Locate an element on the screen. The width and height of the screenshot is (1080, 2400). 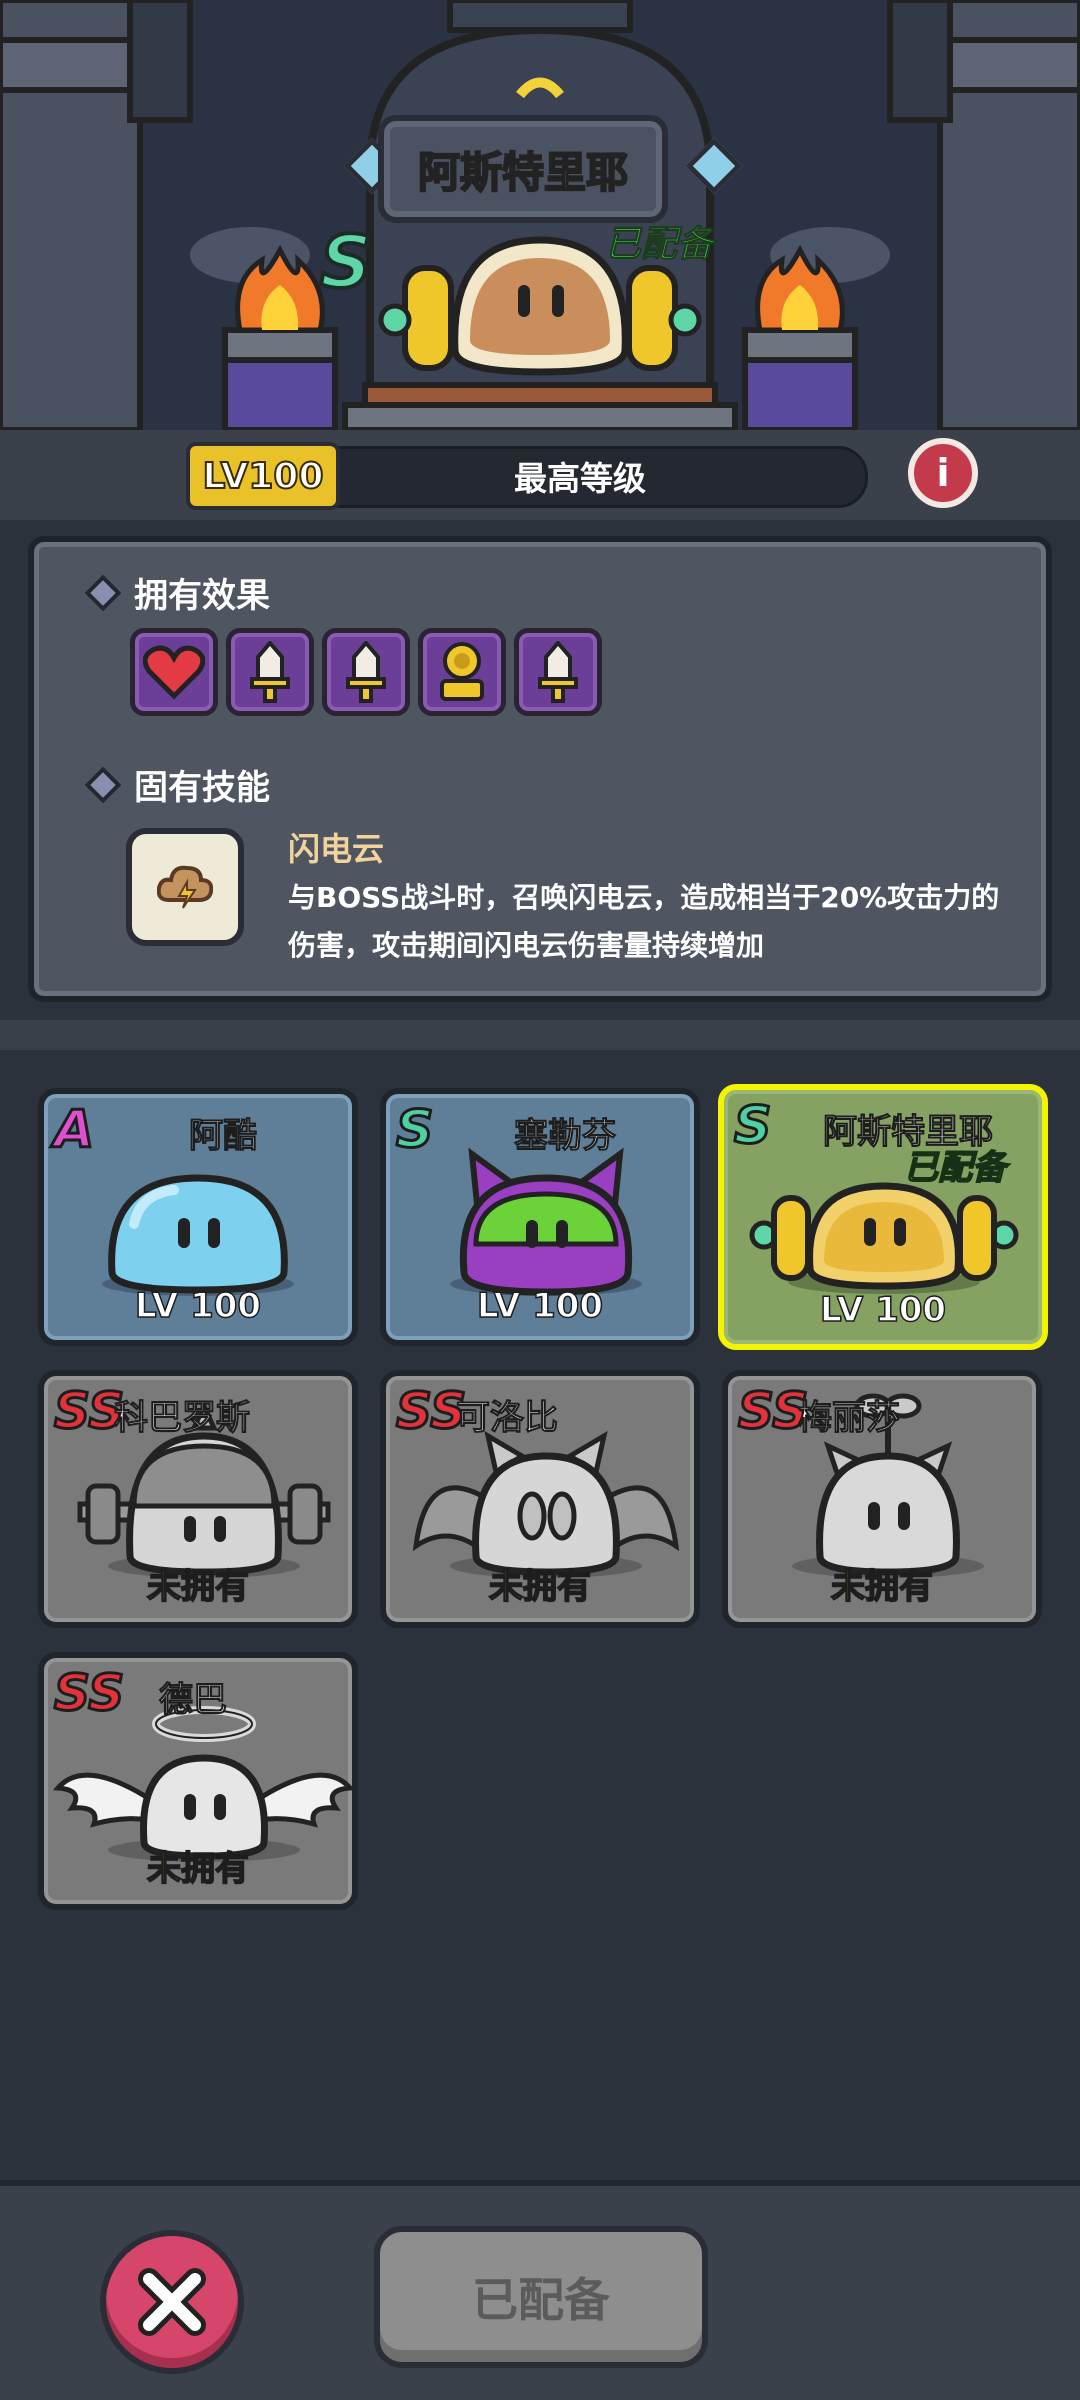
skill-name: 闪电云 is located at coordinates (336, 849).